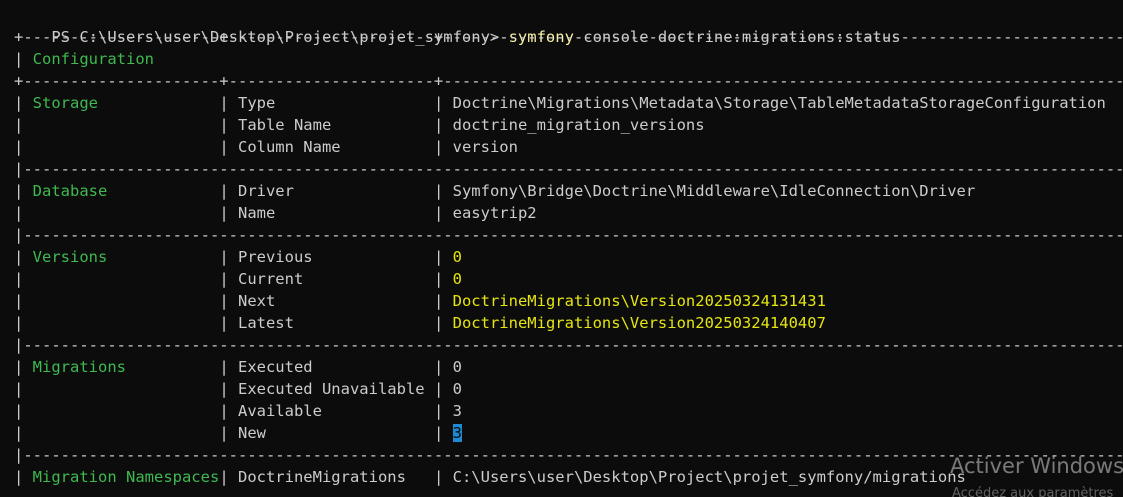 This screenshot has width=1123, height=497. I want to click on row-key: Latest, so click(335, 323).